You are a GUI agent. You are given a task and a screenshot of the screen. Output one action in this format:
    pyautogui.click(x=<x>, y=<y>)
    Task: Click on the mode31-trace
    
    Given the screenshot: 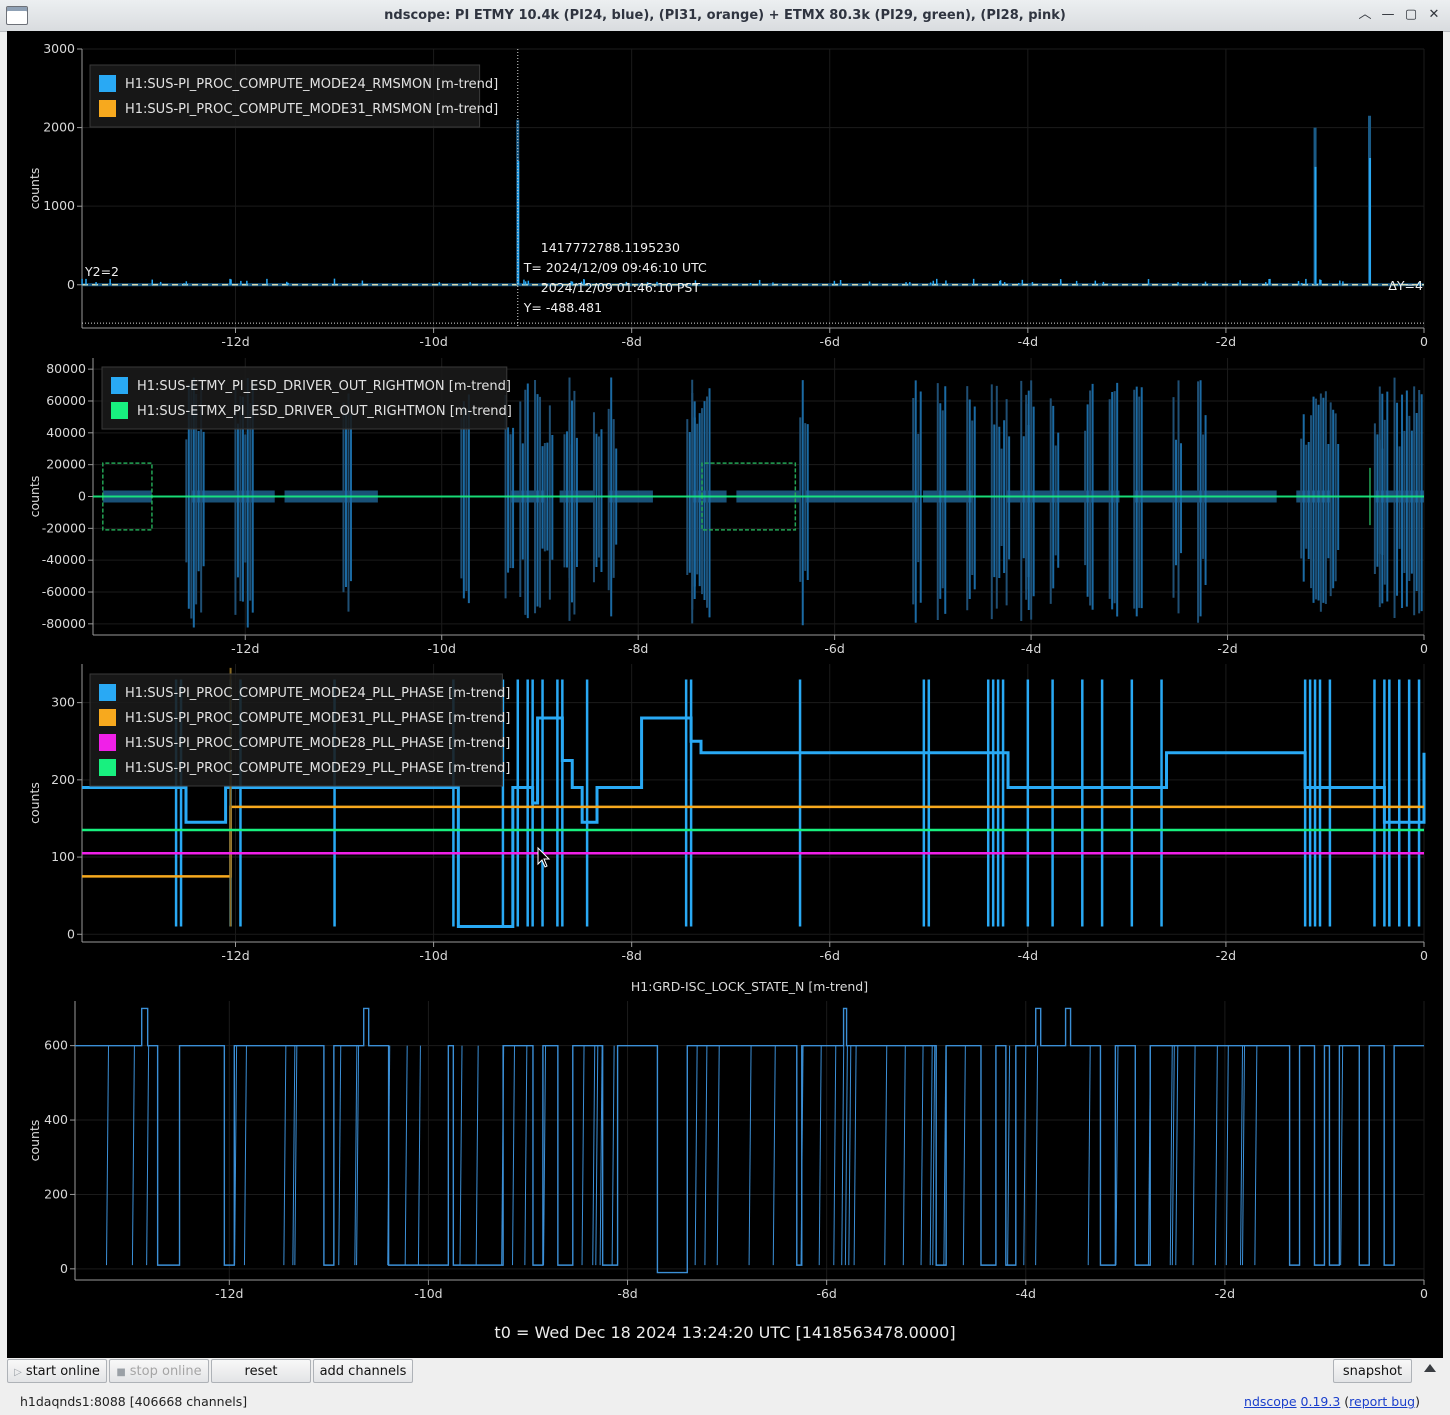 What is the action you would take?
    pyautogui.click(x=753, y=841)
    